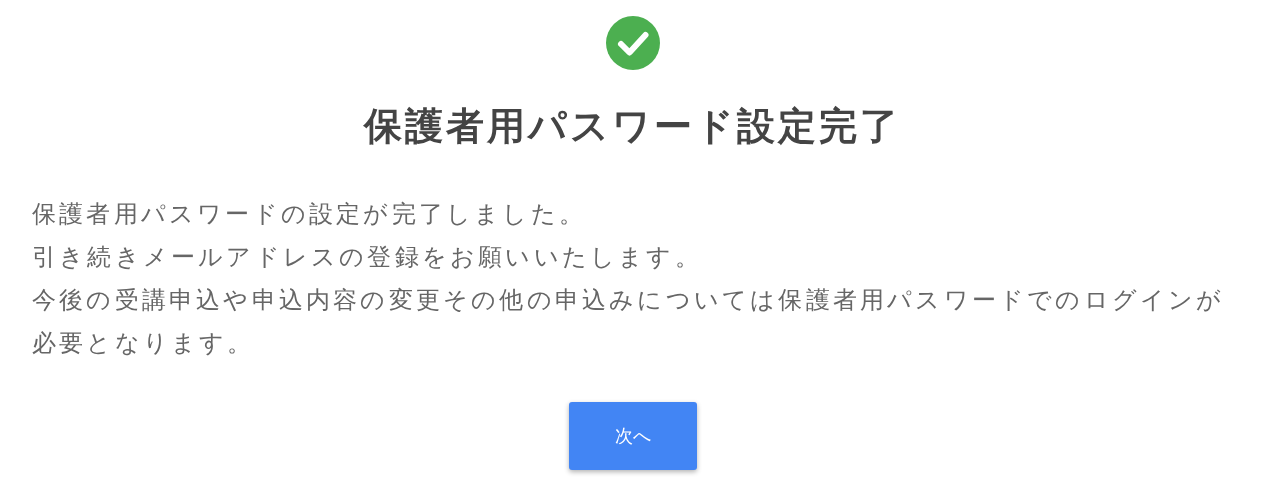 The width and height of the screenshot is (1265, 497). I want to click on next-button: 次へ, so click(632, 436).